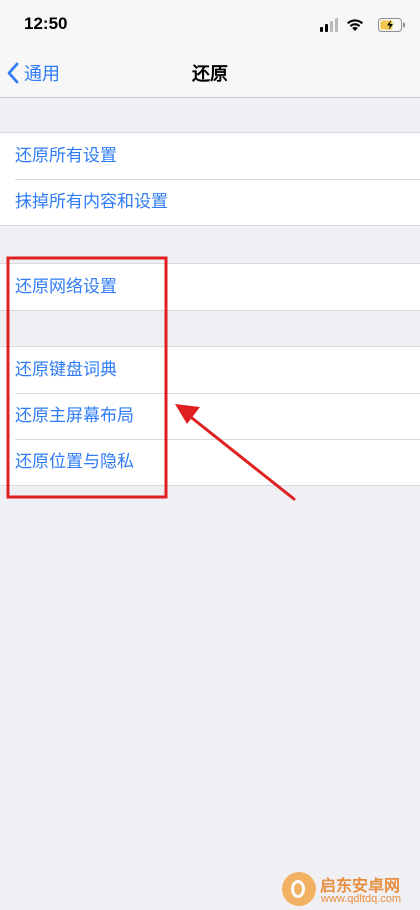 This screenshot has height=910, width=420. What do you see at coordinates (361, 899) in the screenshot?
I see `watermark-url: www.qdltdq.com` at bounding box center [361, 899].